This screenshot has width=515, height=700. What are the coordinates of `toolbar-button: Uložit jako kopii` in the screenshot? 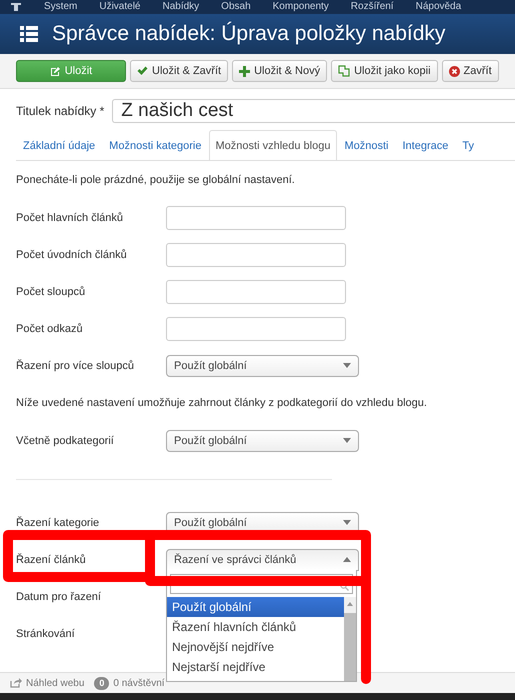 It's located at (384, 71).